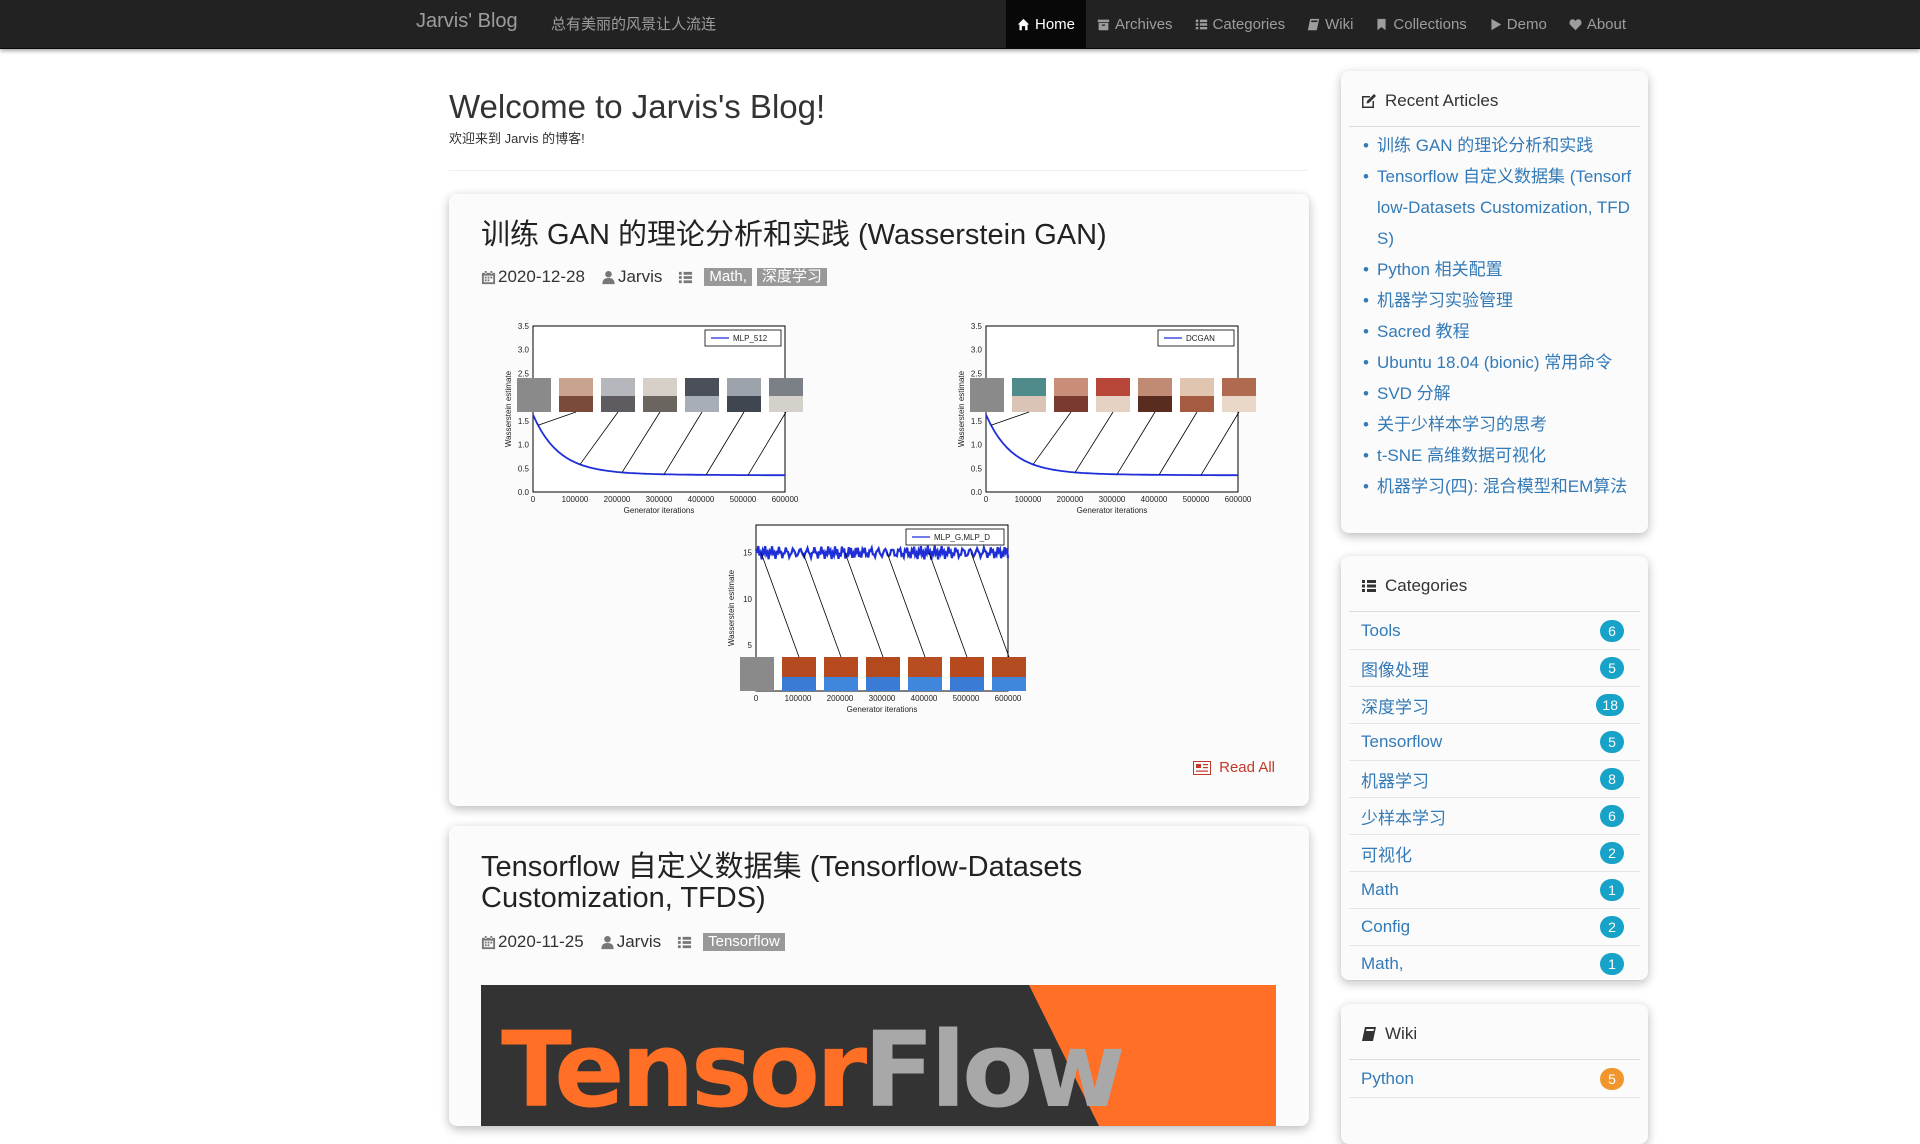 The width and height of the screenshot is (1920, 1144). What do you see at coordinates (1498, 145) in the screenshot?
I see `recent-article-link: 训练 GAN 的理论分析和实践` at bounding box center [1498, 145].